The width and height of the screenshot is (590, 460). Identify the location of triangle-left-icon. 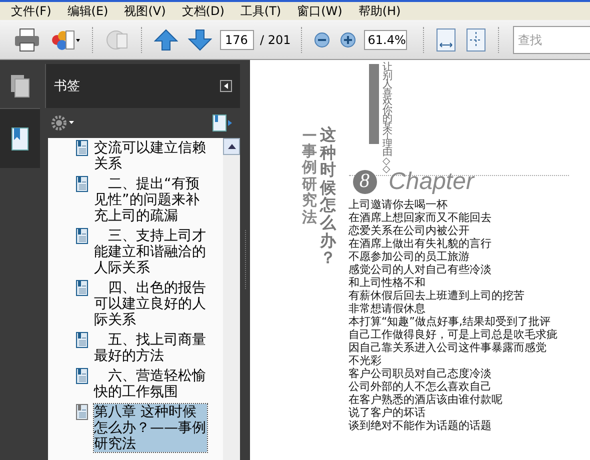
(226, 86).